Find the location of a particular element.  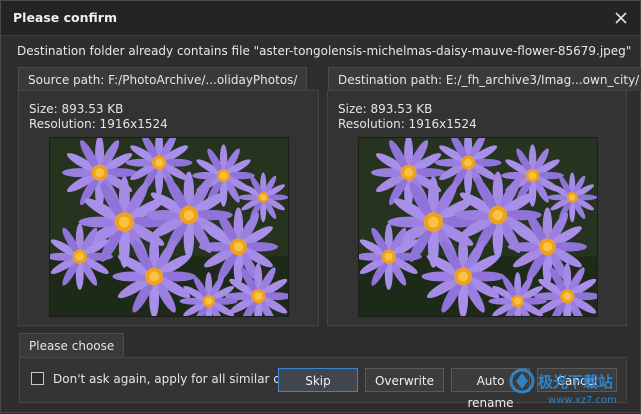

dont-ask-checkbox is located at coordinates (37, 378).